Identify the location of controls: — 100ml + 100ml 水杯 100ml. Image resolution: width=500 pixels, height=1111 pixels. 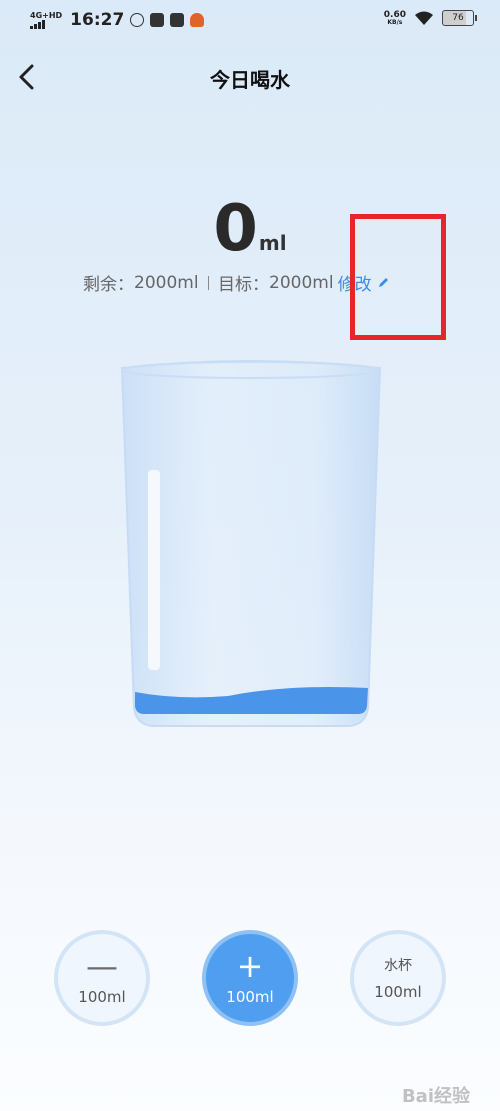
(250, 978).